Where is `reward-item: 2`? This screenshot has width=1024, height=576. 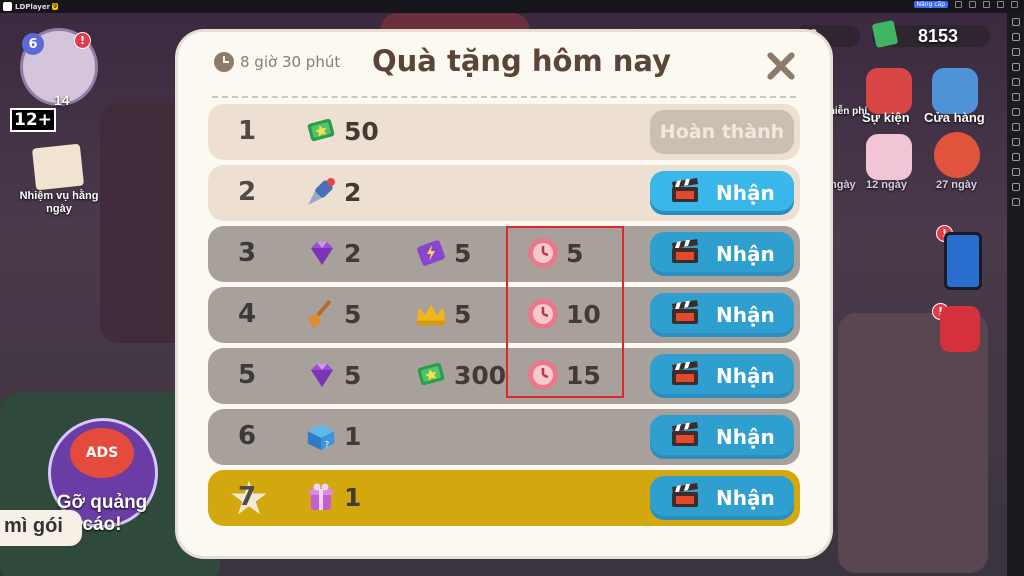 reward-item: 2 is located at coordinates (332, 253).